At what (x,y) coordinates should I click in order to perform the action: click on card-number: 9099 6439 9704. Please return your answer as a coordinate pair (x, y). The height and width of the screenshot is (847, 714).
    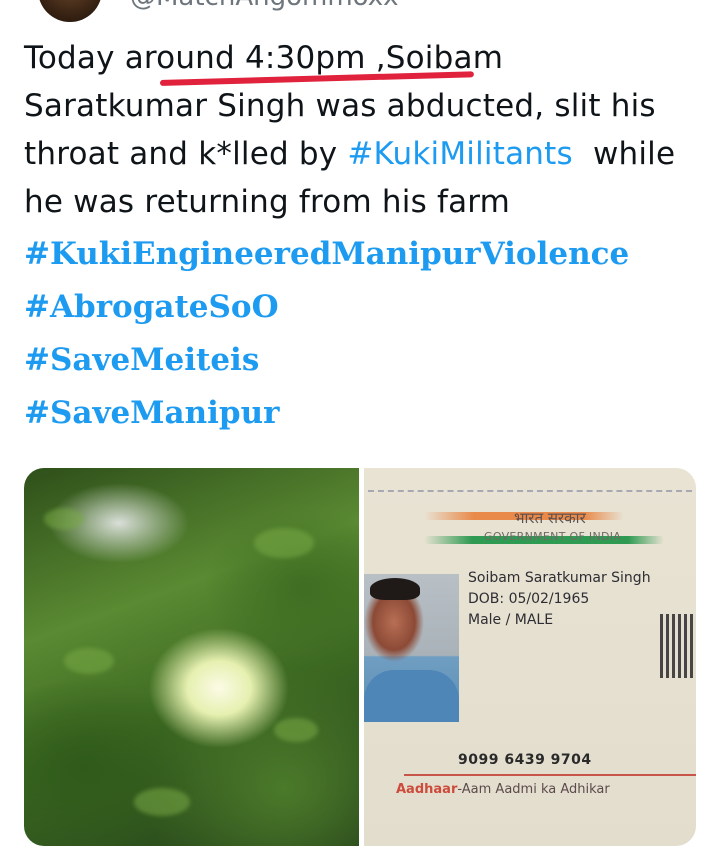
    Looking at the image, I should click on (525, 760).